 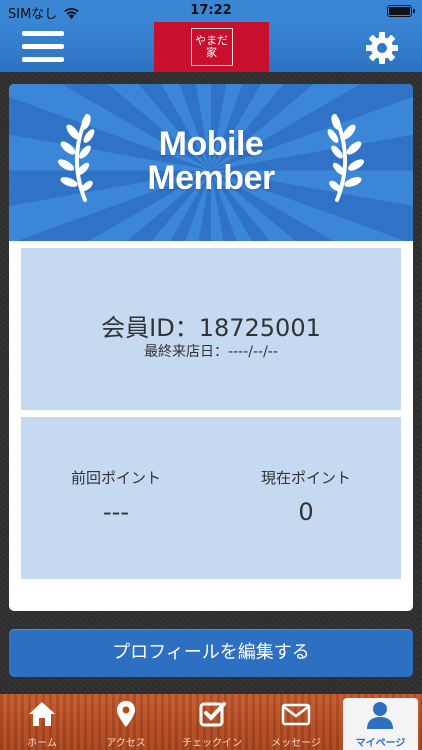 I want to click on tab-checkin: チェックイン, so click(x=212, y=722).